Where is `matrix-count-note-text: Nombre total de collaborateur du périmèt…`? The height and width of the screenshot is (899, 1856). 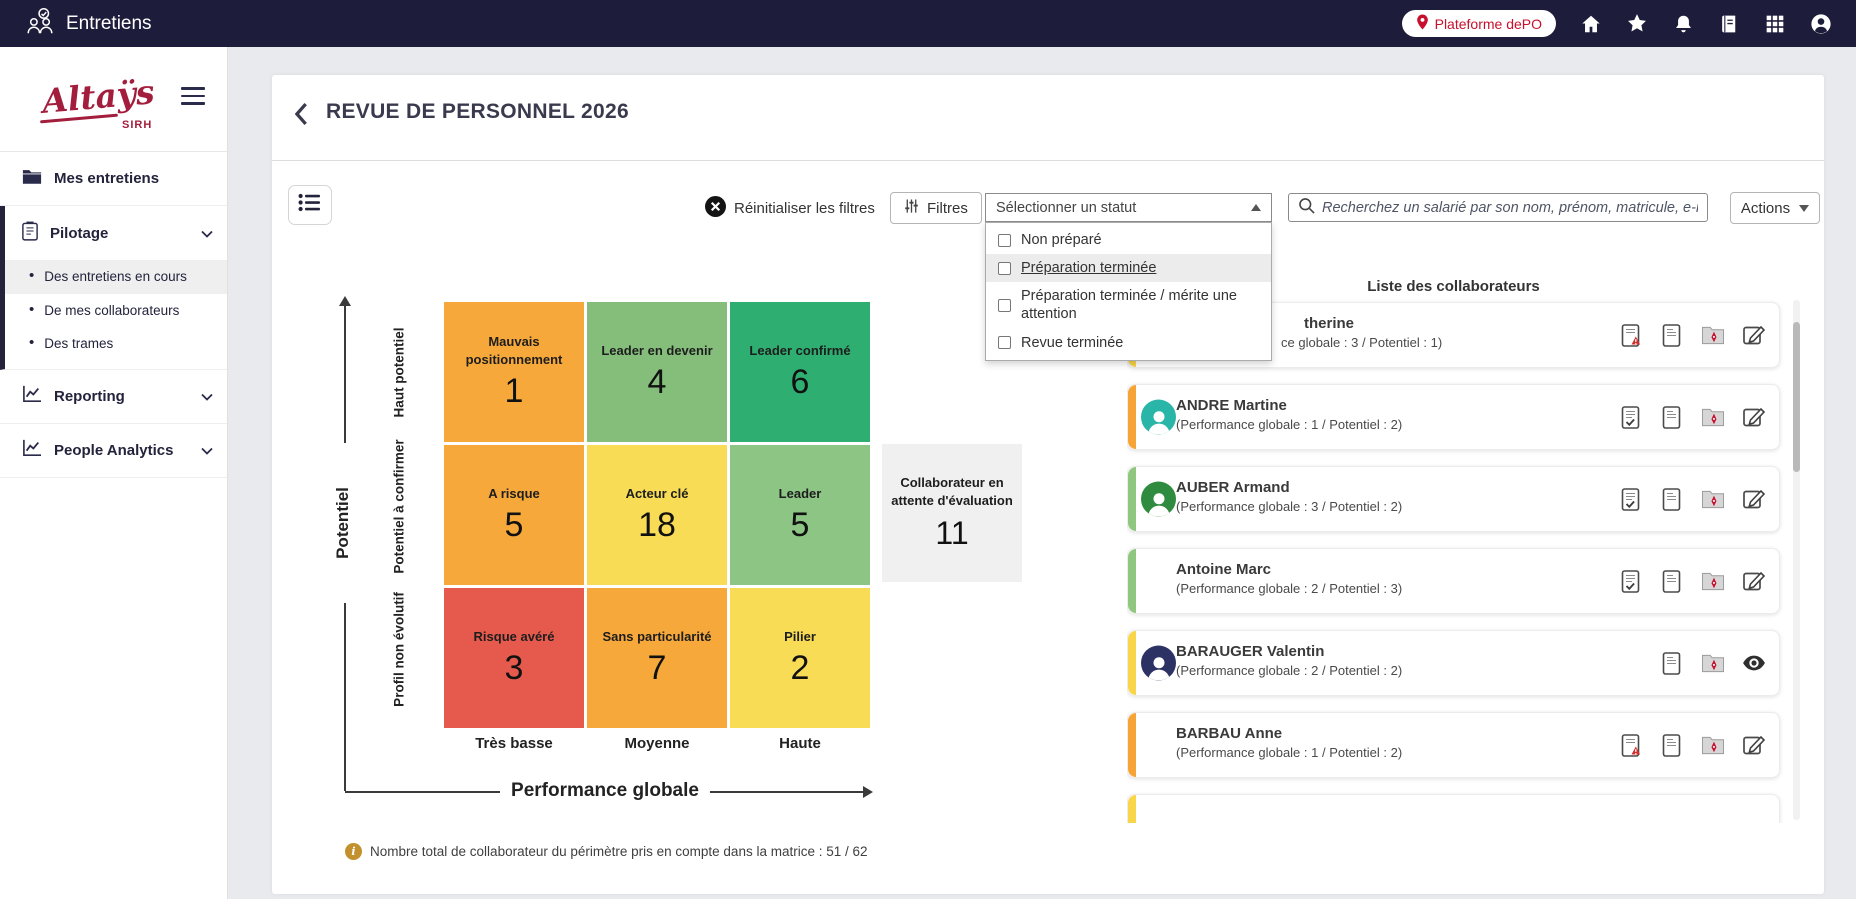
matrix-count-note-text: Nombre total de collaborateur du périmèt… is located at coordinates (619, 851).